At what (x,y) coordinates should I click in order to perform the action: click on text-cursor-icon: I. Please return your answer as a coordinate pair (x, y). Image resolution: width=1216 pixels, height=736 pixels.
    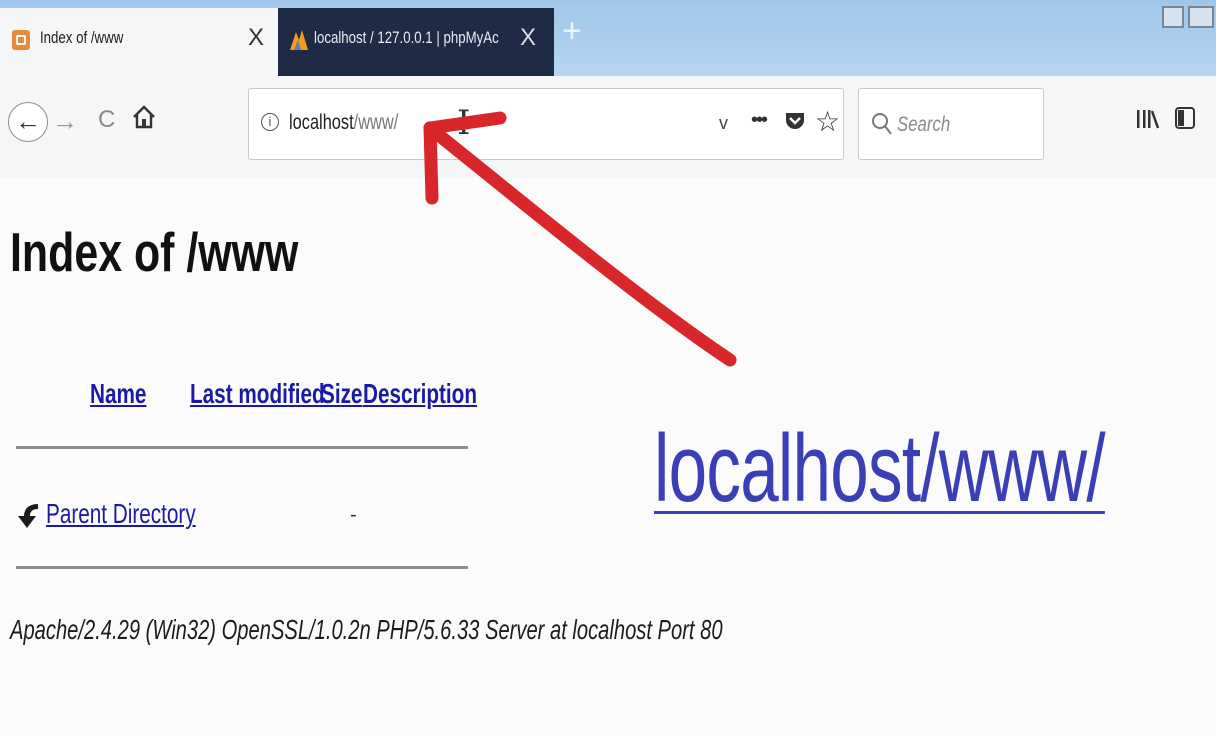
    Looking at the image, I should click on (464, 123).